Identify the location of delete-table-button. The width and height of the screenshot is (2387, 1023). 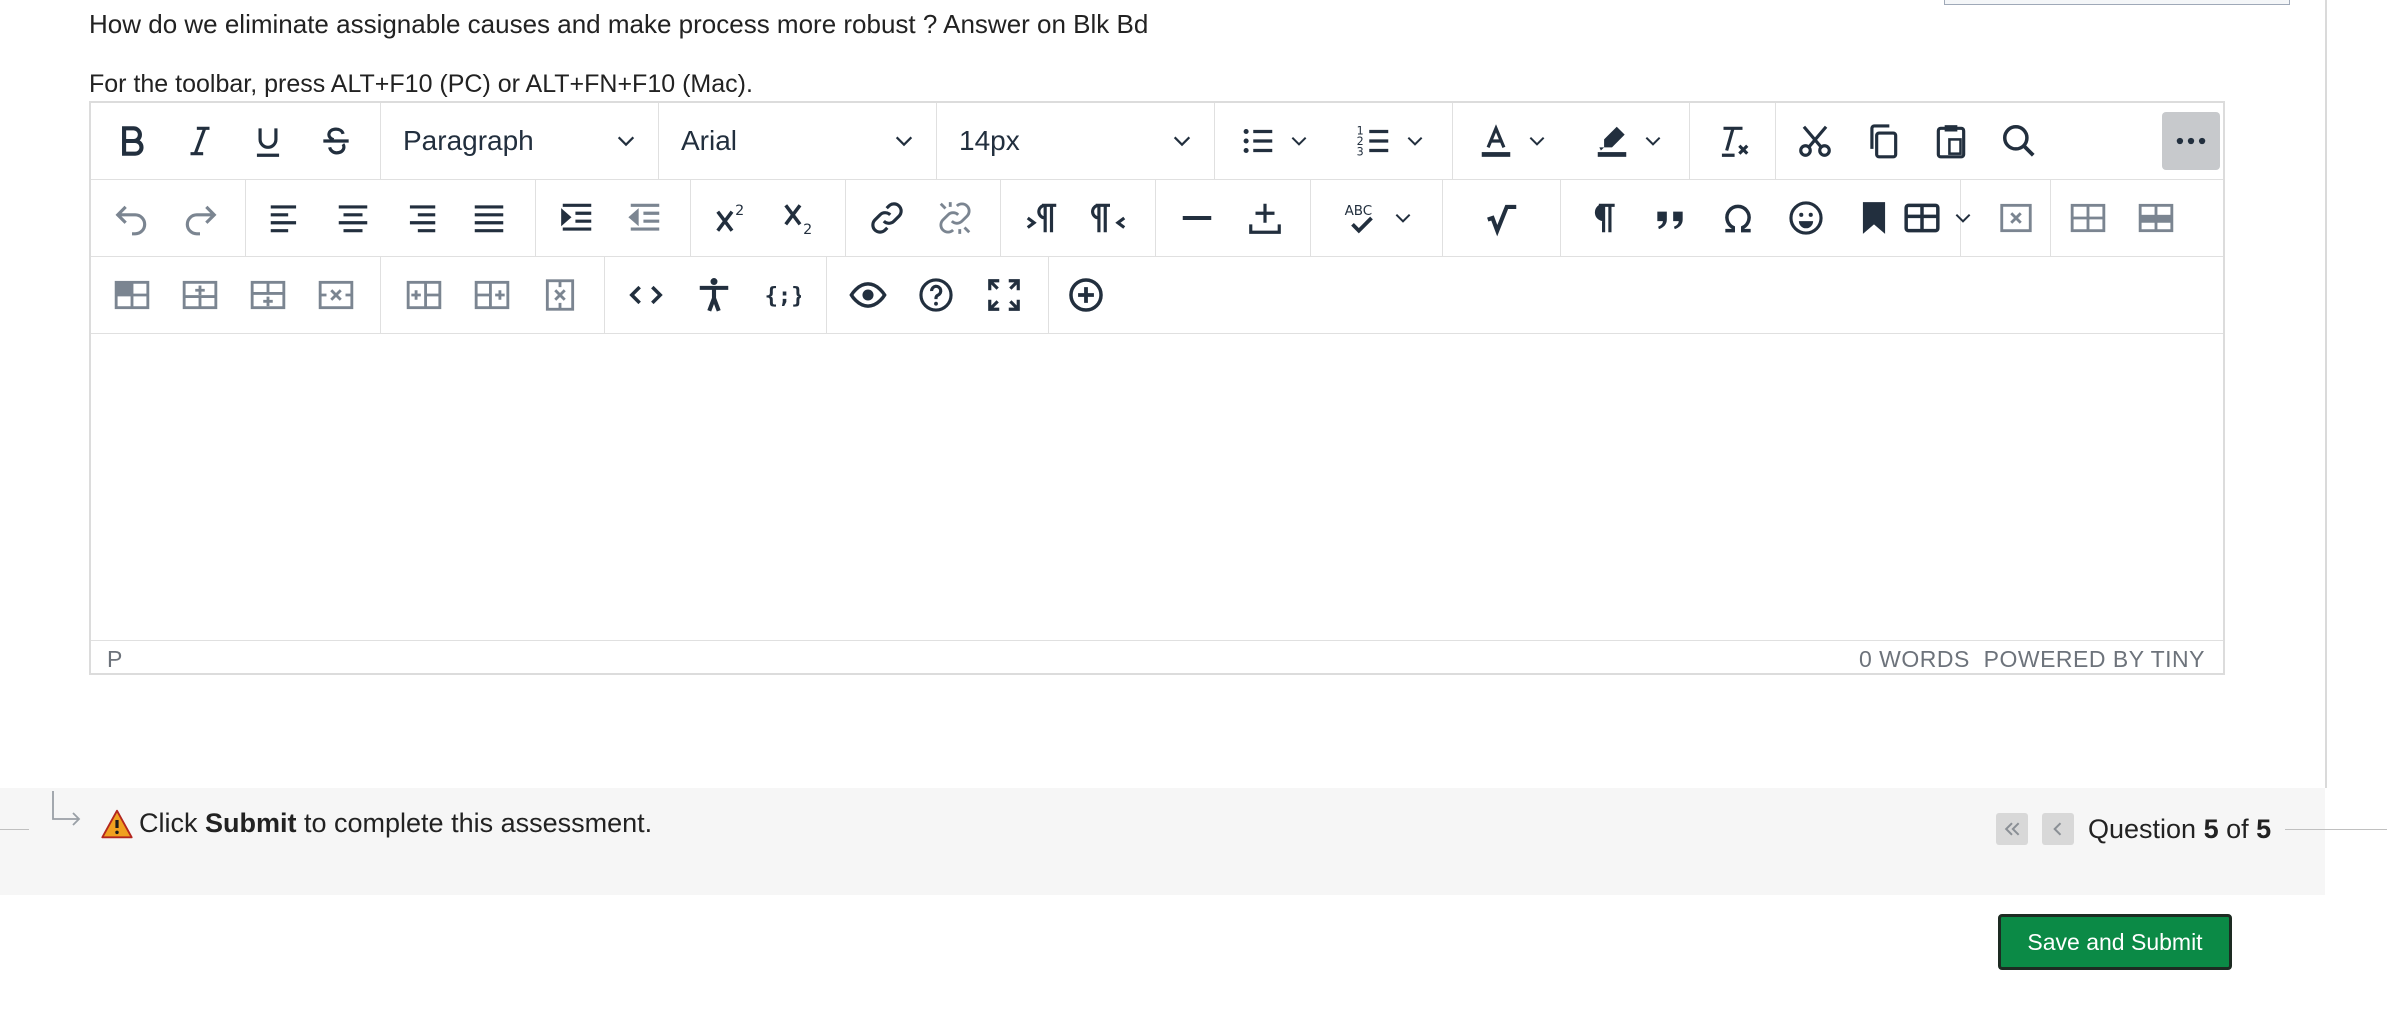
(2016, 218).